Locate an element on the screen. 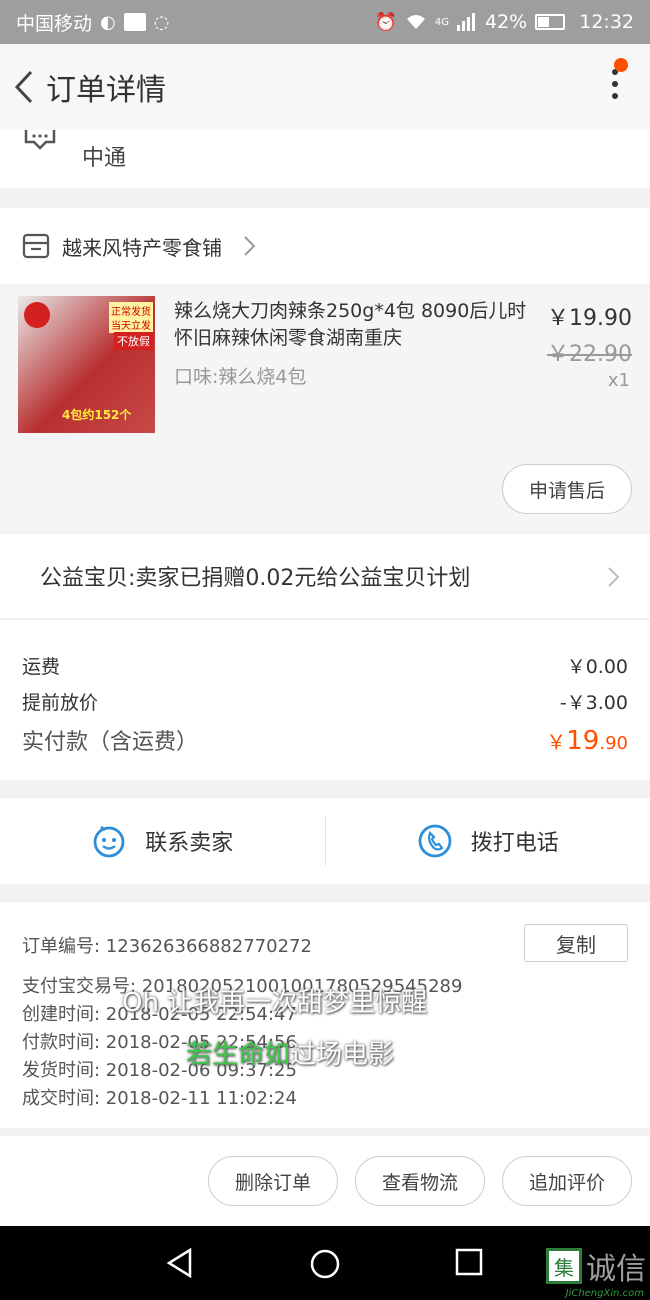 This screenshot has width=650, height=1300. order-number: 订单编号: 1236263668827702​72 is located at coordinates (167, 946).